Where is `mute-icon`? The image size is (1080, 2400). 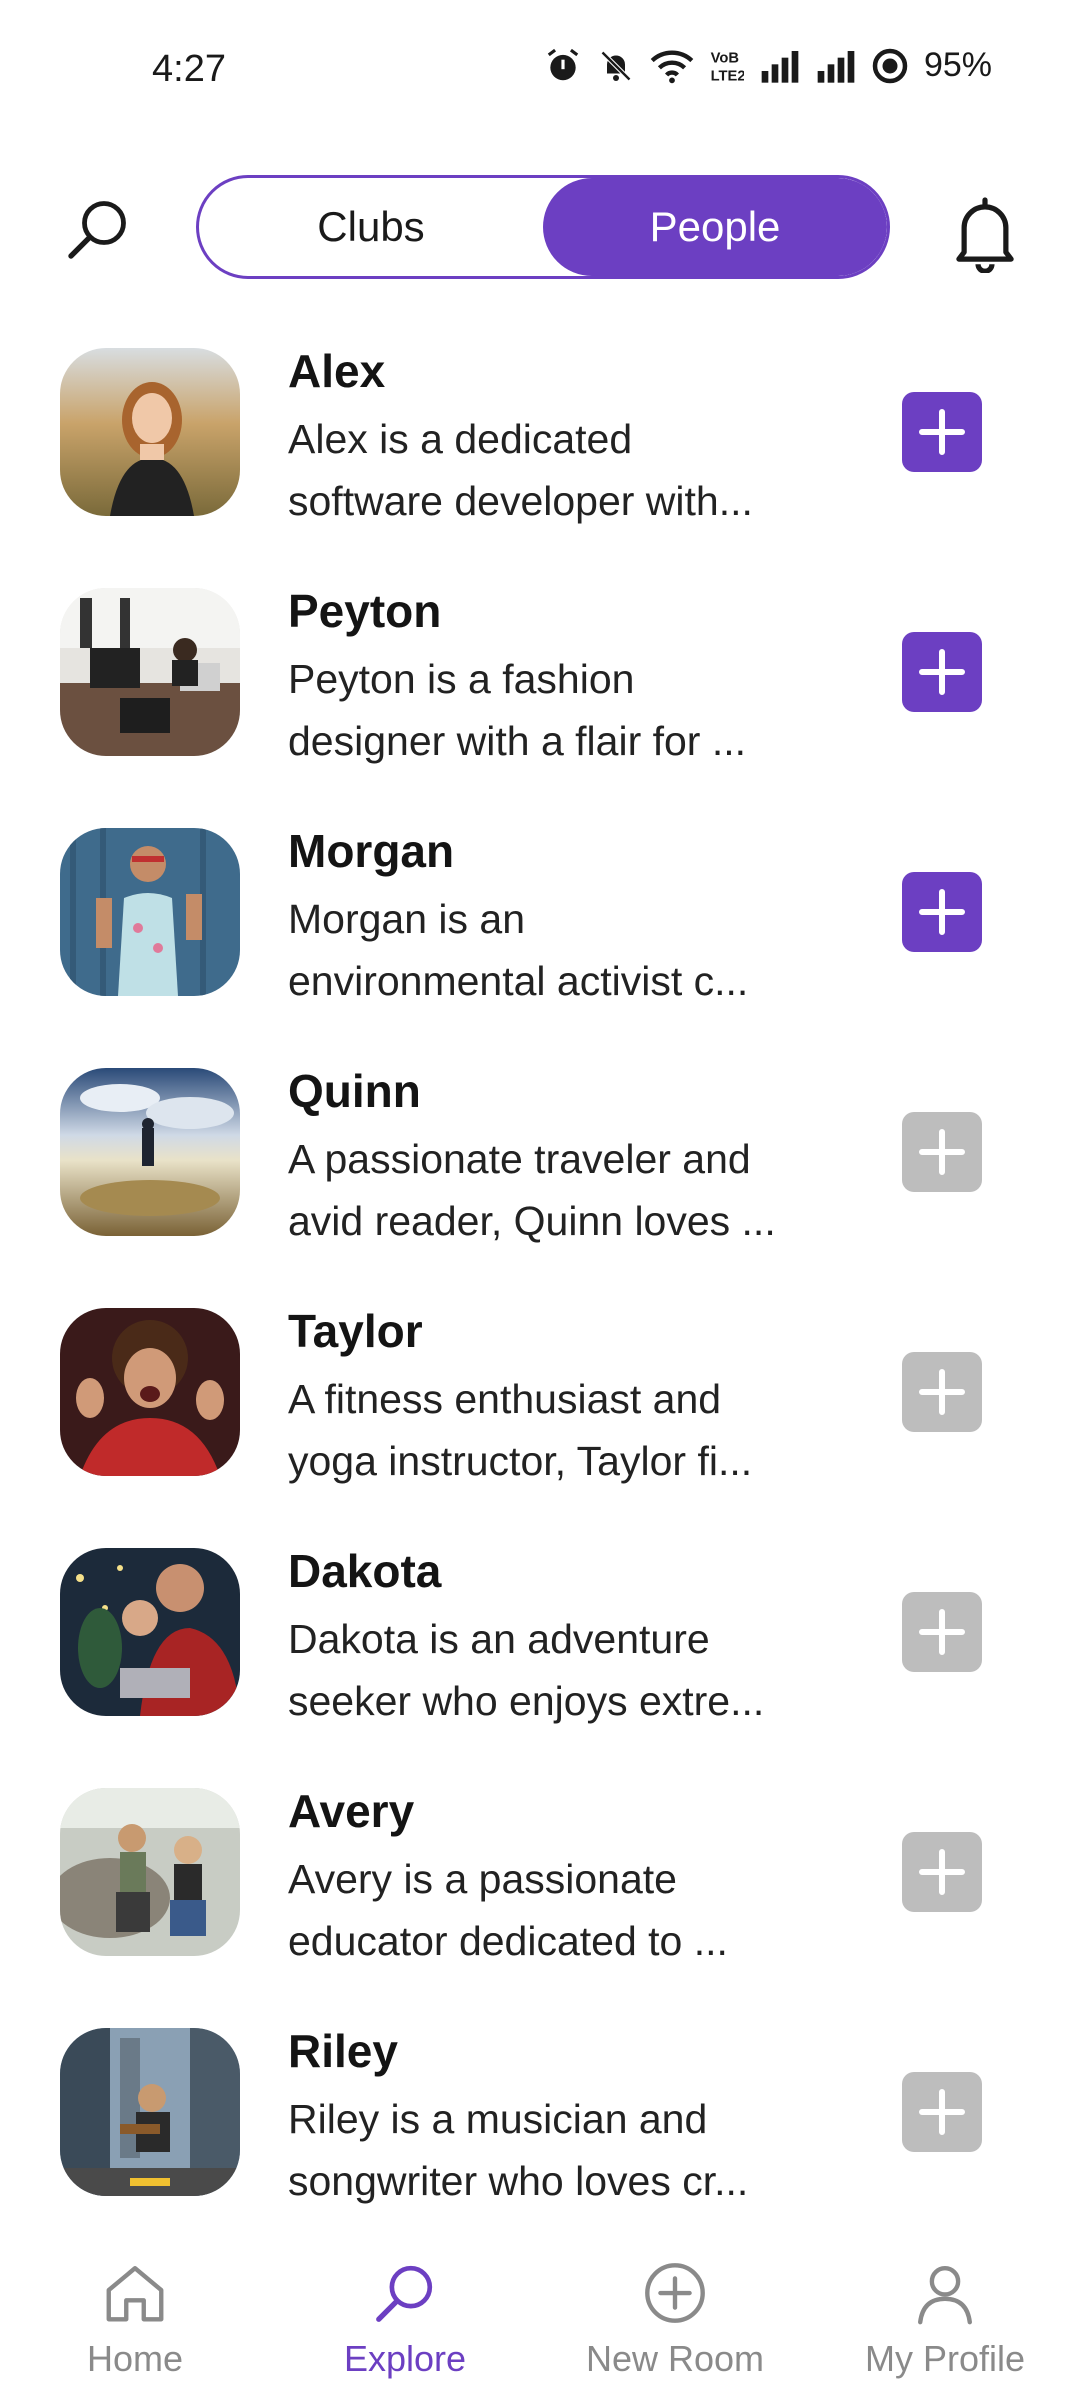
mute-icon is located at coordinates (616, 65).